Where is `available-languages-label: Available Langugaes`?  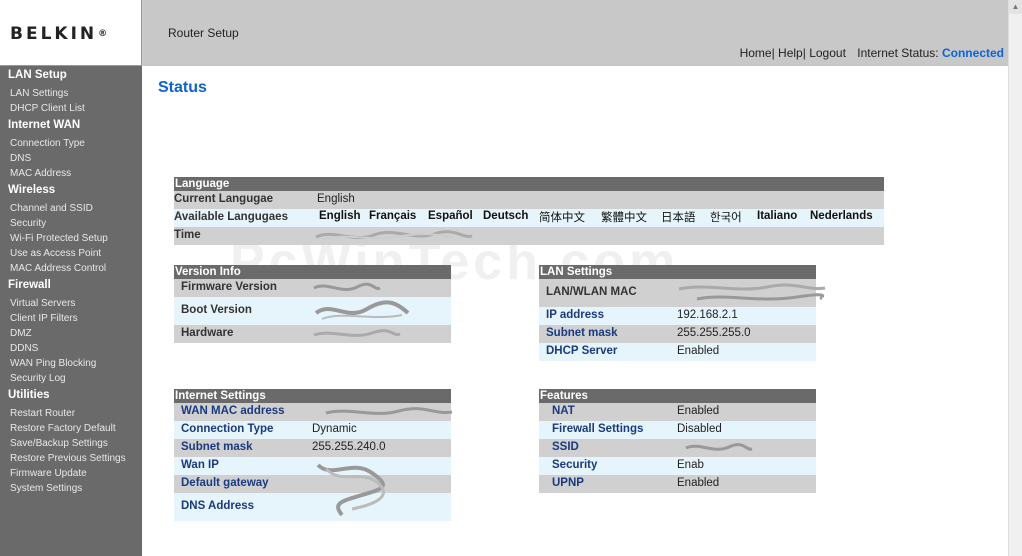 available-languages-label: Available Langugaes is located at coordinates (231, 217).